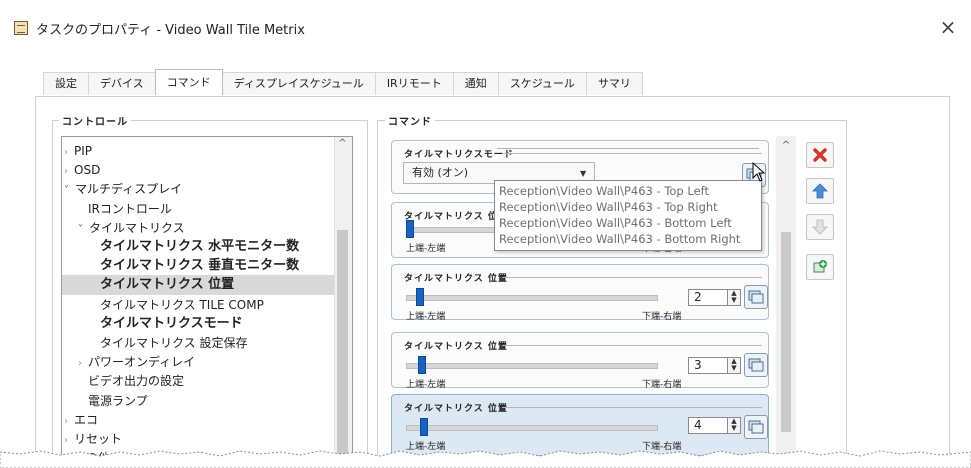 This screenshot has height=468, width=971. I want to click on tab-display-schedule: ディスプレイスケジュール, so click(298, 83).